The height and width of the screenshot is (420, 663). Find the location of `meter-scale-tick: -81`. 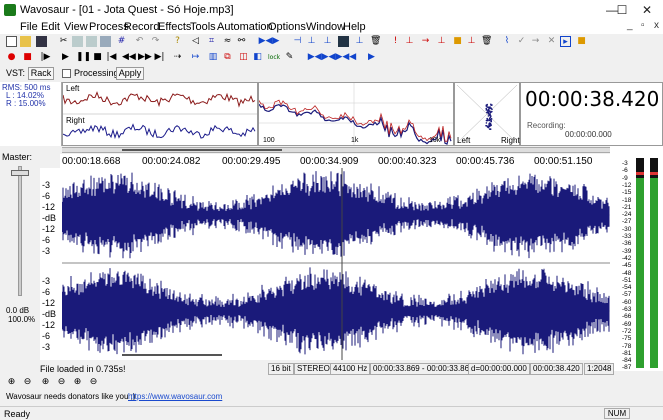

meter-scale-tick: -81 is located at coordinates (627, 353).